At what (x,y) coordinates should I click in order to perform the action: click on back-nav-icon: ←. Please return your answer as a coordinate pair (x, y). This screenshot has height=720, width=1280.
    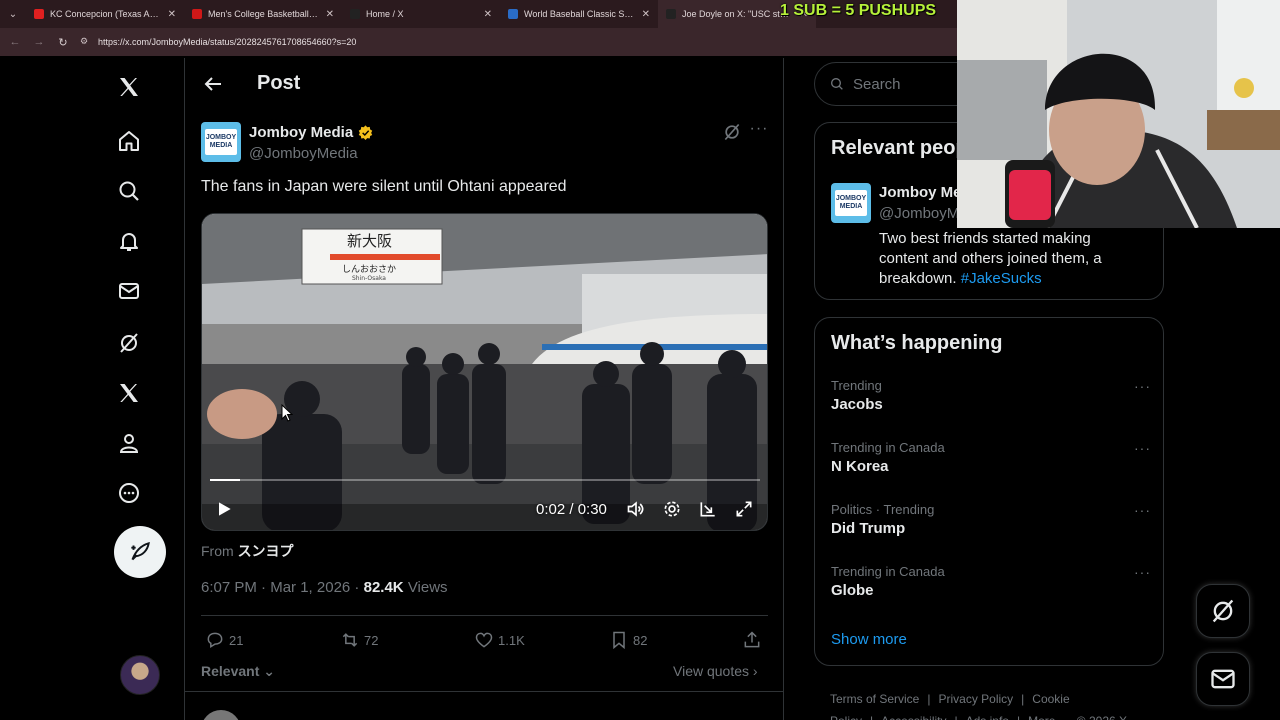
    Looking at the image, I should click on (15, 42).